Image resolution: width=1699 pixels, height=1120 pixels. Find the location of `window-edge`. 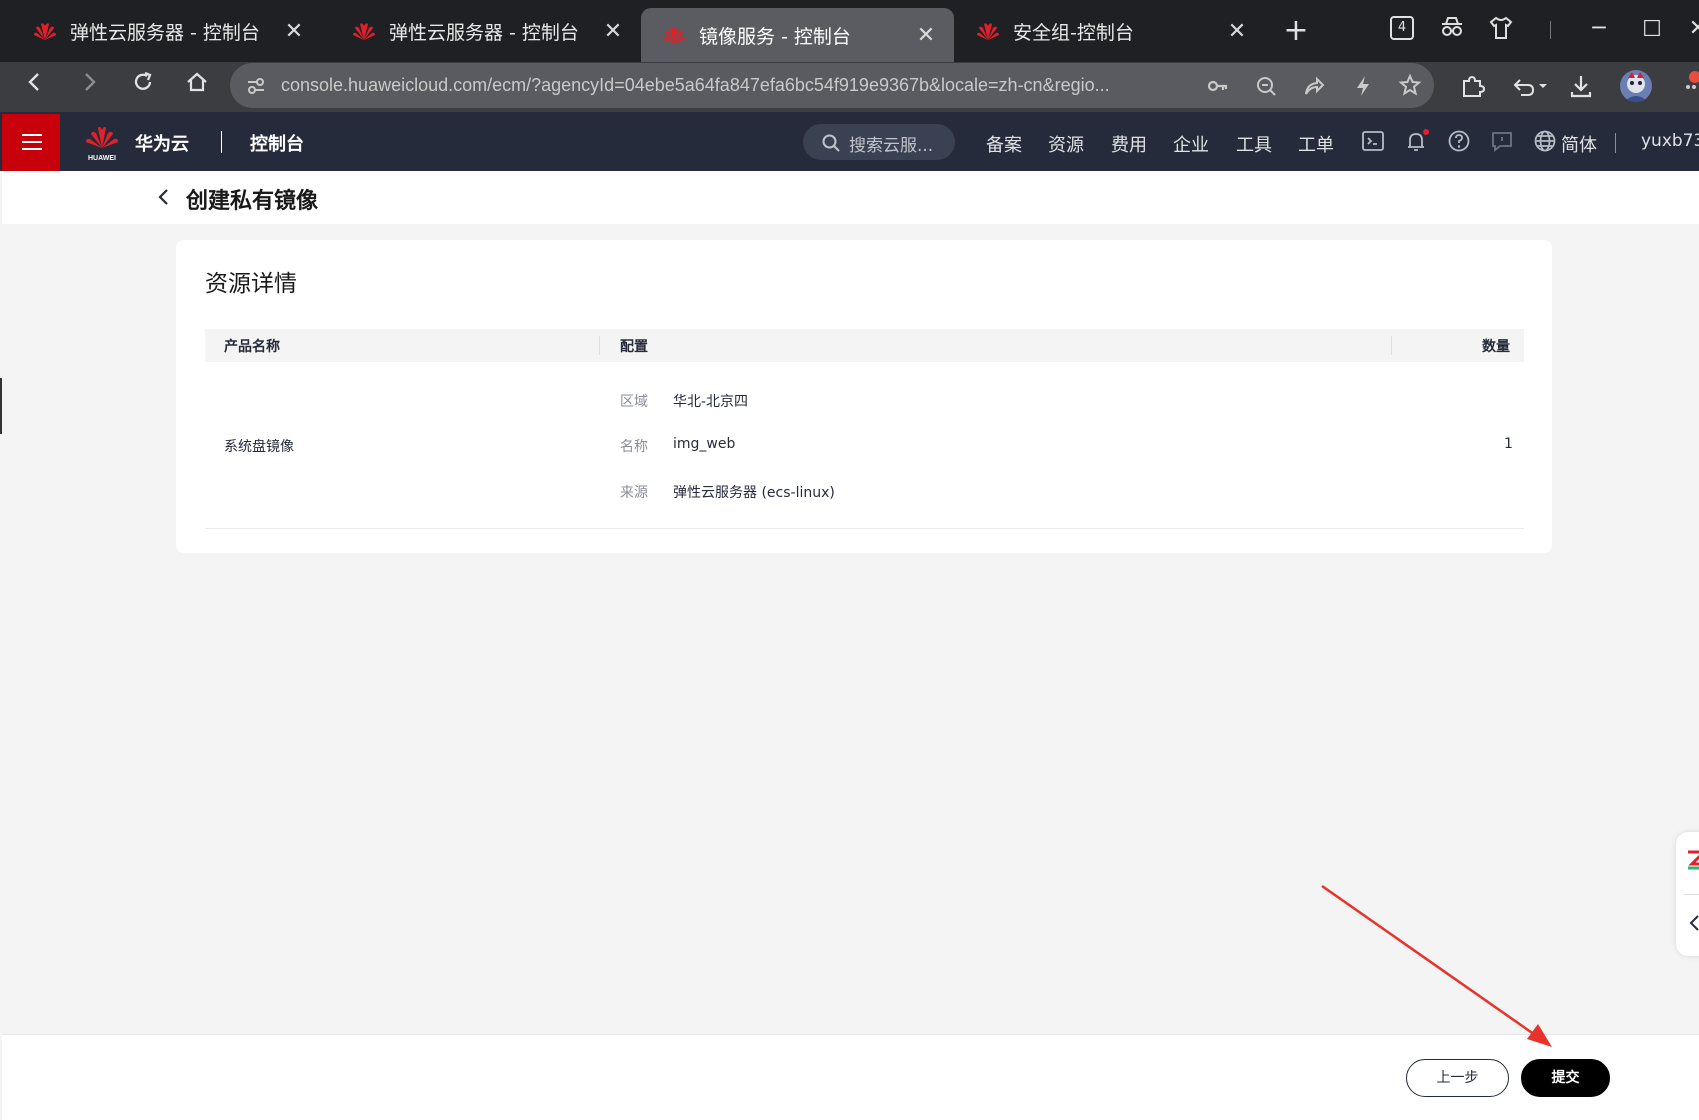

window-edge is located at coordinates (1, 406).